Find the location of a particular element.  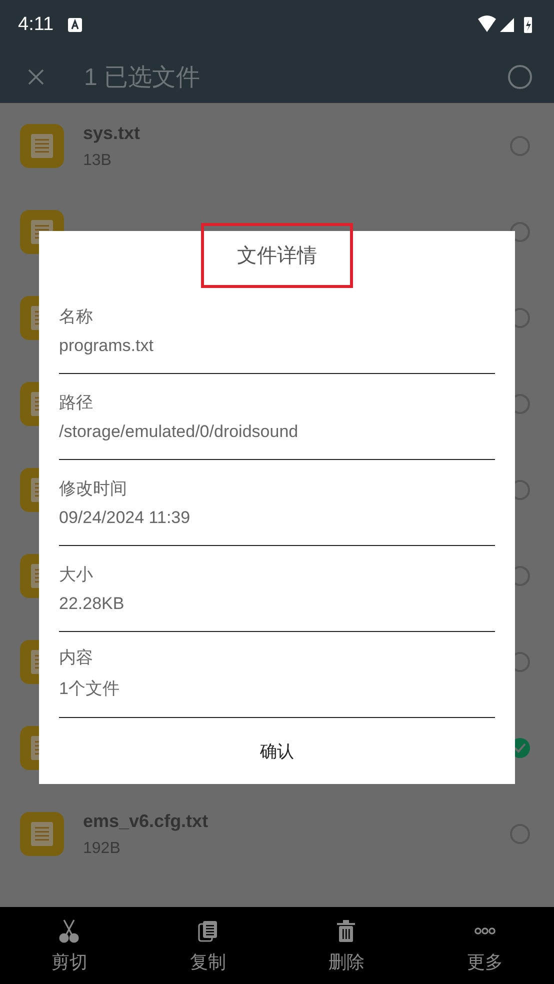

trash-icon is located at coordinates (346, 931).